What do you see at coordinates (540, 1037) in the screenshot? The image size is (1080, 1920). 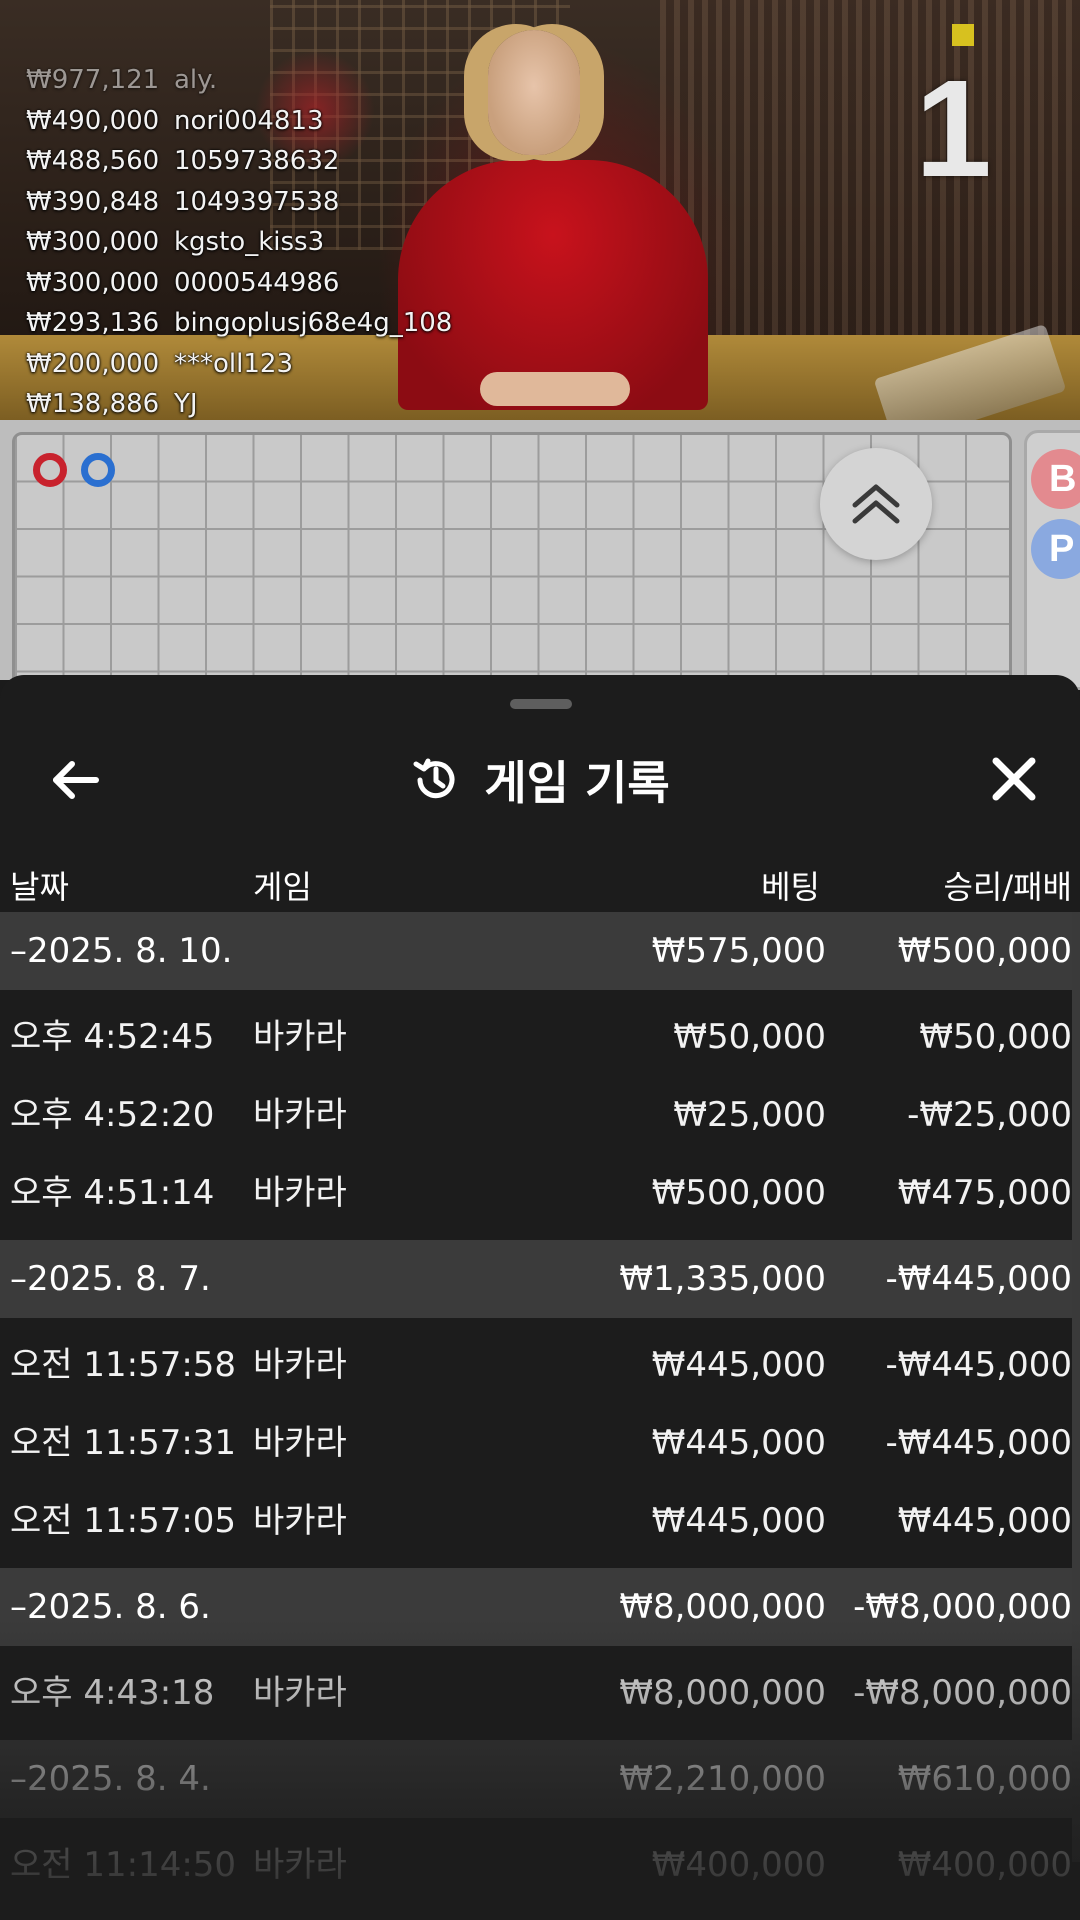 I see `game-row: 오후 4:52:45 바카라 ₩50,000 ₩50,000` at bounding box center [540, 1037].